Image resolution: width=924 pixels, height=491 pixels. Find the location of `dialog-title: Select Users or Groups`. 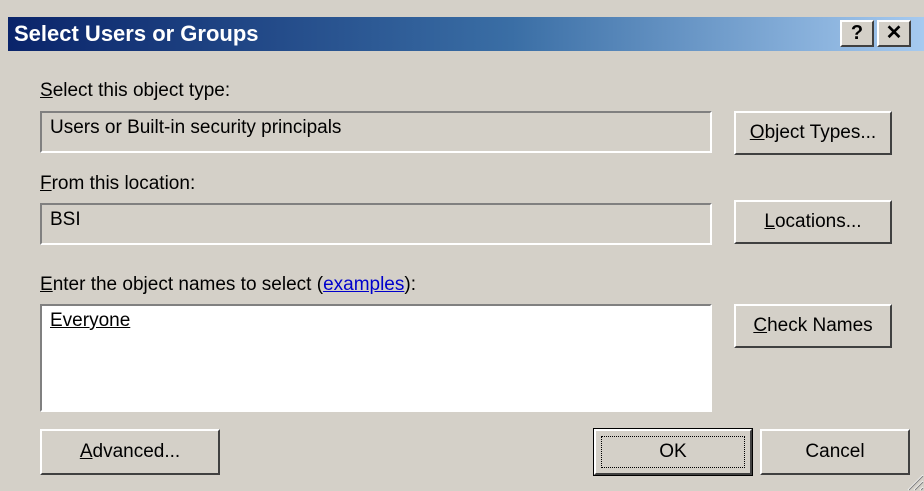

dialog-title: Select Users or Groups is located at coordinates (136, 33).